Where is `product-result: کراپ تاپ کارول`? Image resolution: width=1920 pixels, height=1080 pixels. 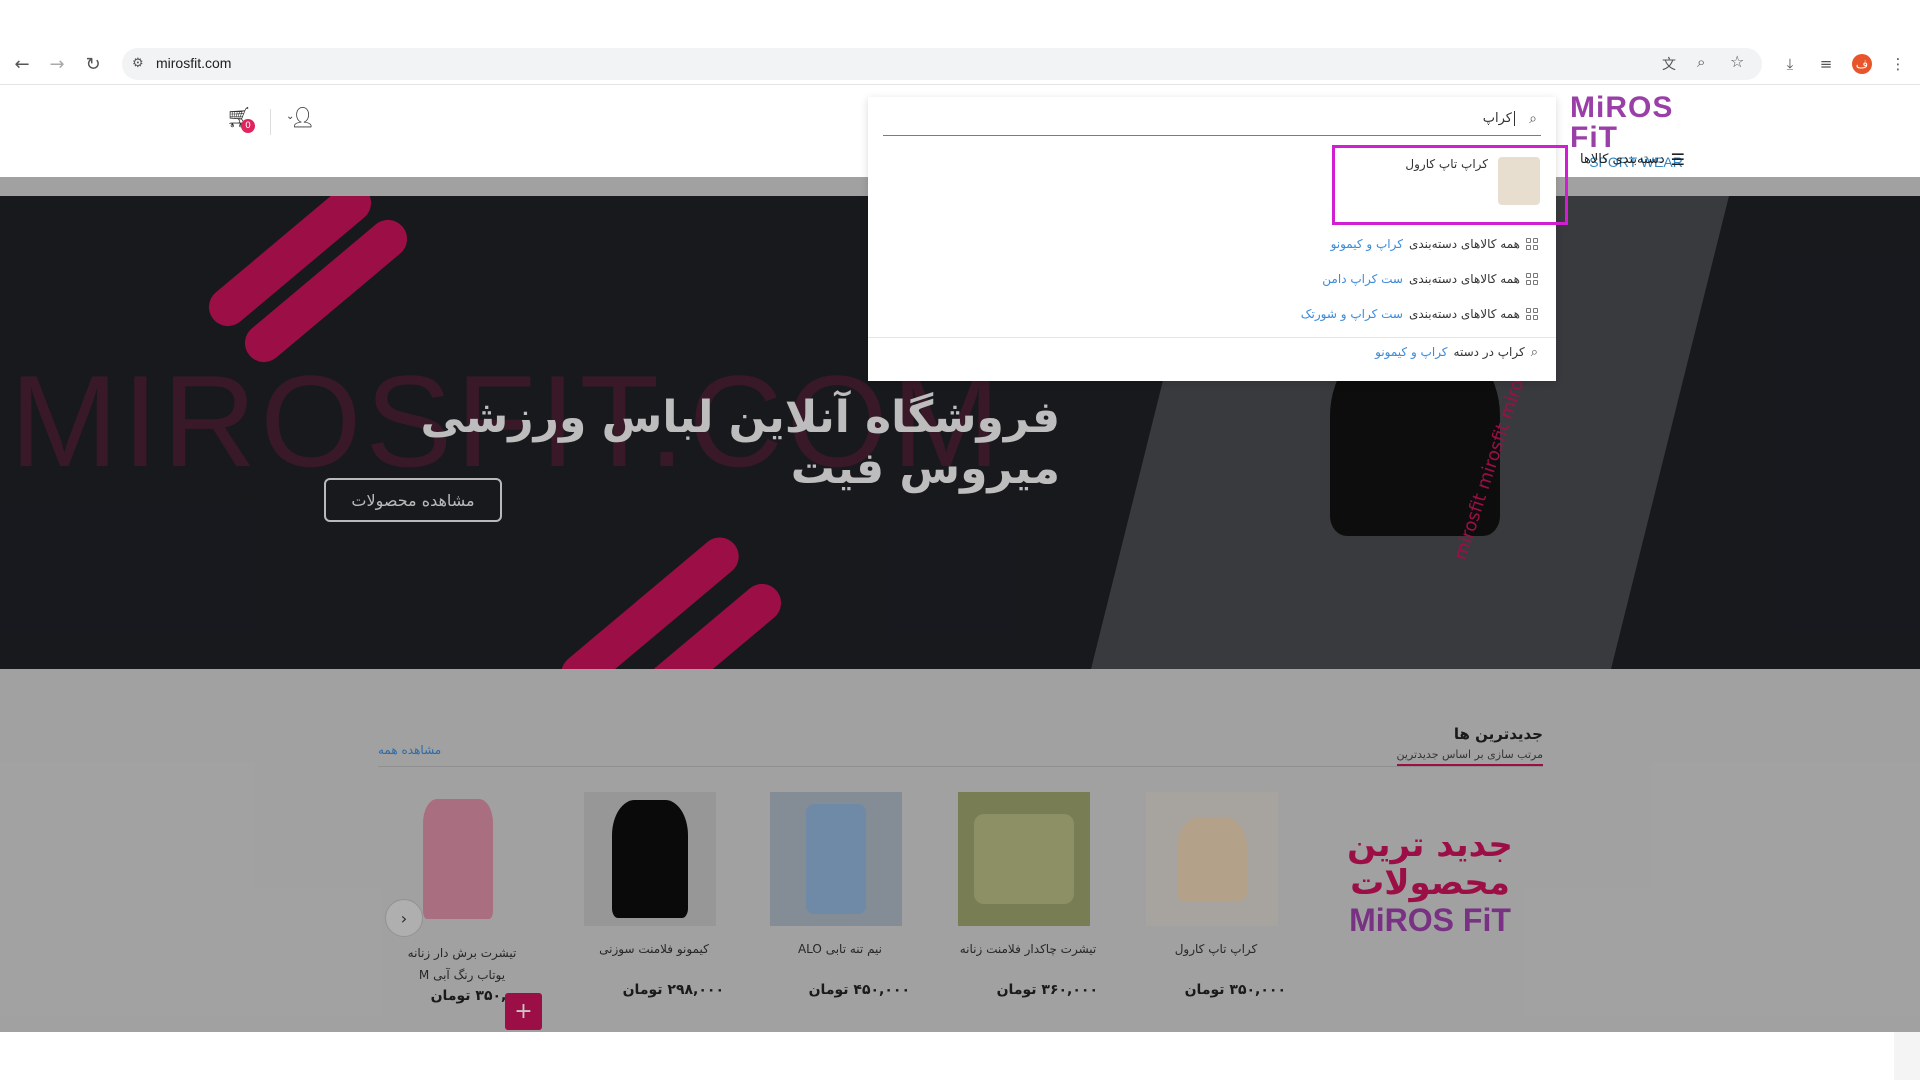
product-result: کراپ تاپ کارول is located at coordinates (1444, 182).